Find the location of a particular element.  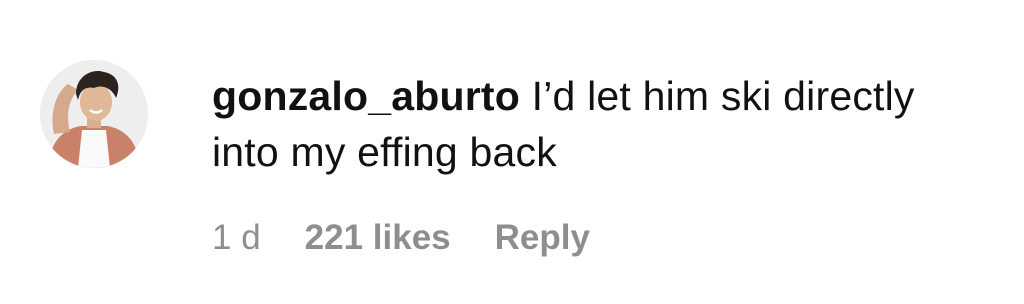

avatar is located at coordinates (94, 114).